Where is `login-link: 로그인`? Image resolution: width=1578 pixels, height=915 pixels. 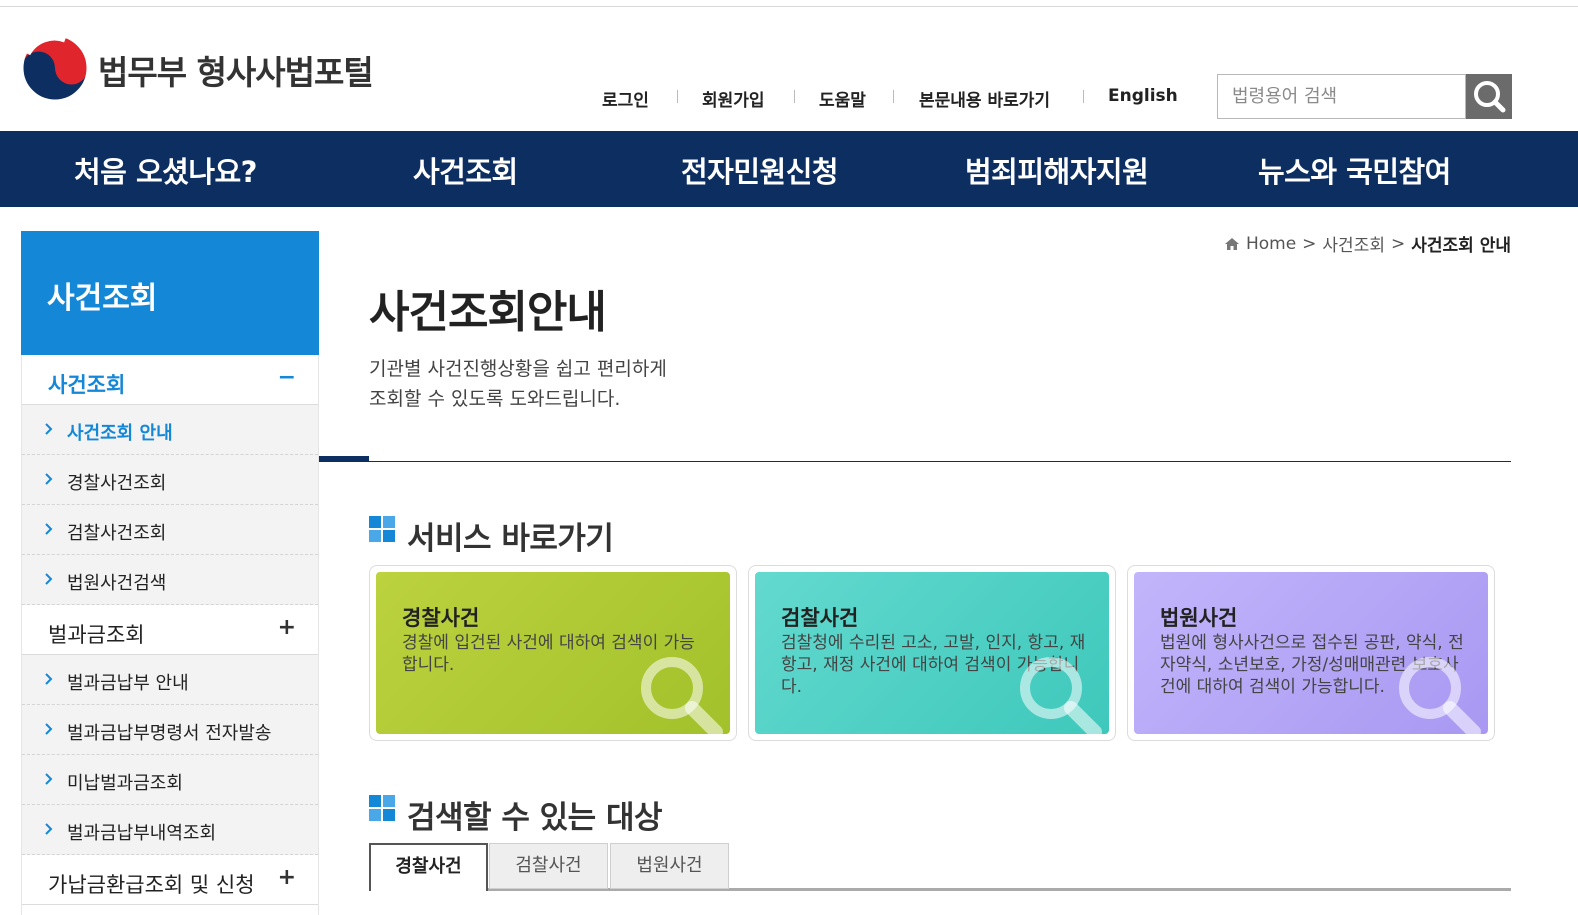
login-link: 로그인 is located at coordinates (625, 98).